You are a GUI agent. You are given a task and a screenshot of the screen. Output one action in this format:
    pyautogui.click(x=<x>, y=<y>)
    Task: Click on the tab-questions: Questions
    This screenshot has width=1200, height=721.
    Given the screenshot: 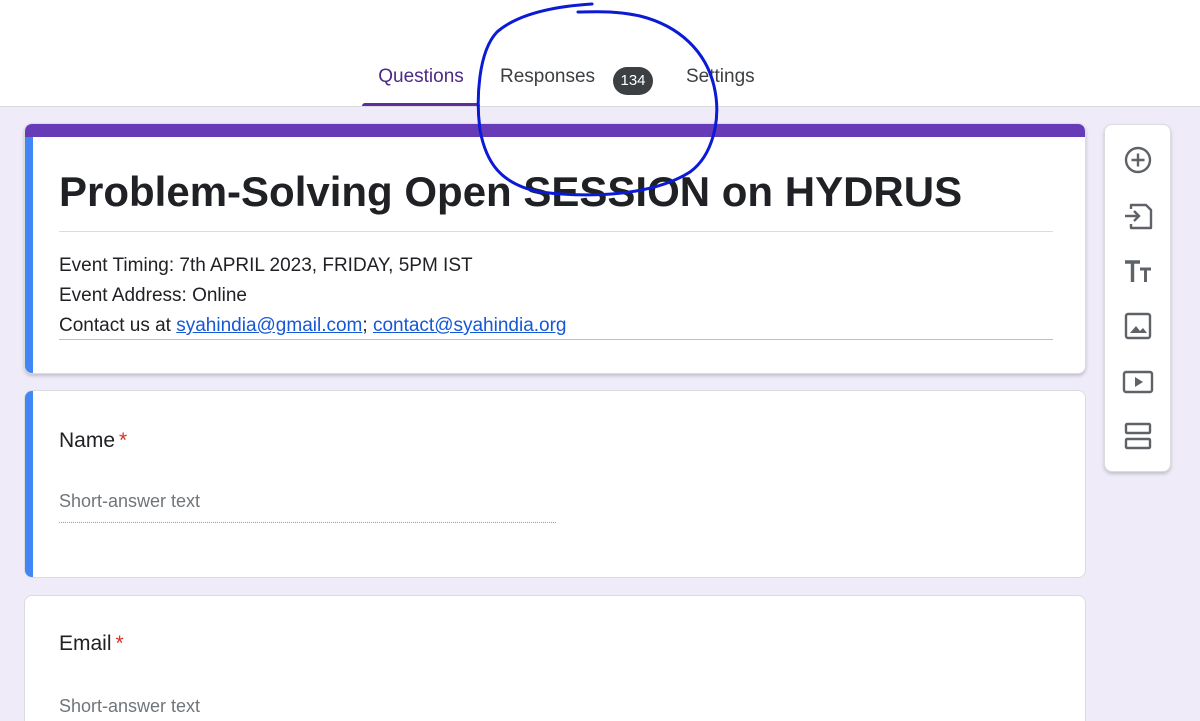 What is the action you would take?
    pyautogui.click(x=421, y=86)
    